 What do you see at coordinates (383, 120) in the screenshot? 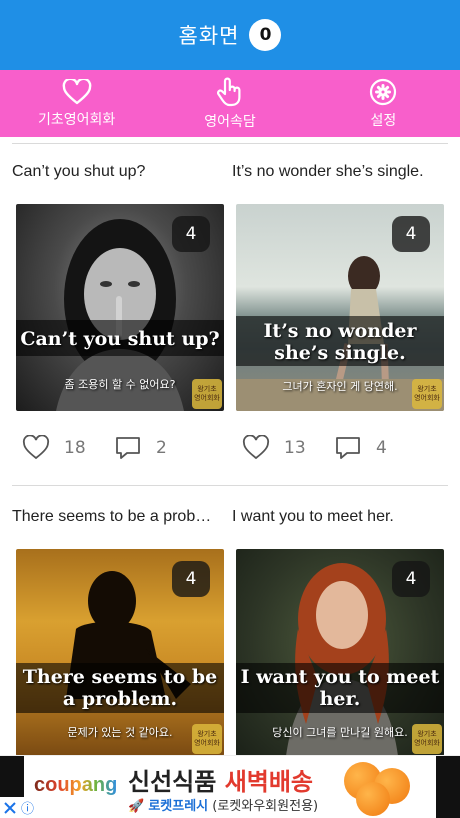
I see `nav-label: 설정` at bounding box center [383, 120].